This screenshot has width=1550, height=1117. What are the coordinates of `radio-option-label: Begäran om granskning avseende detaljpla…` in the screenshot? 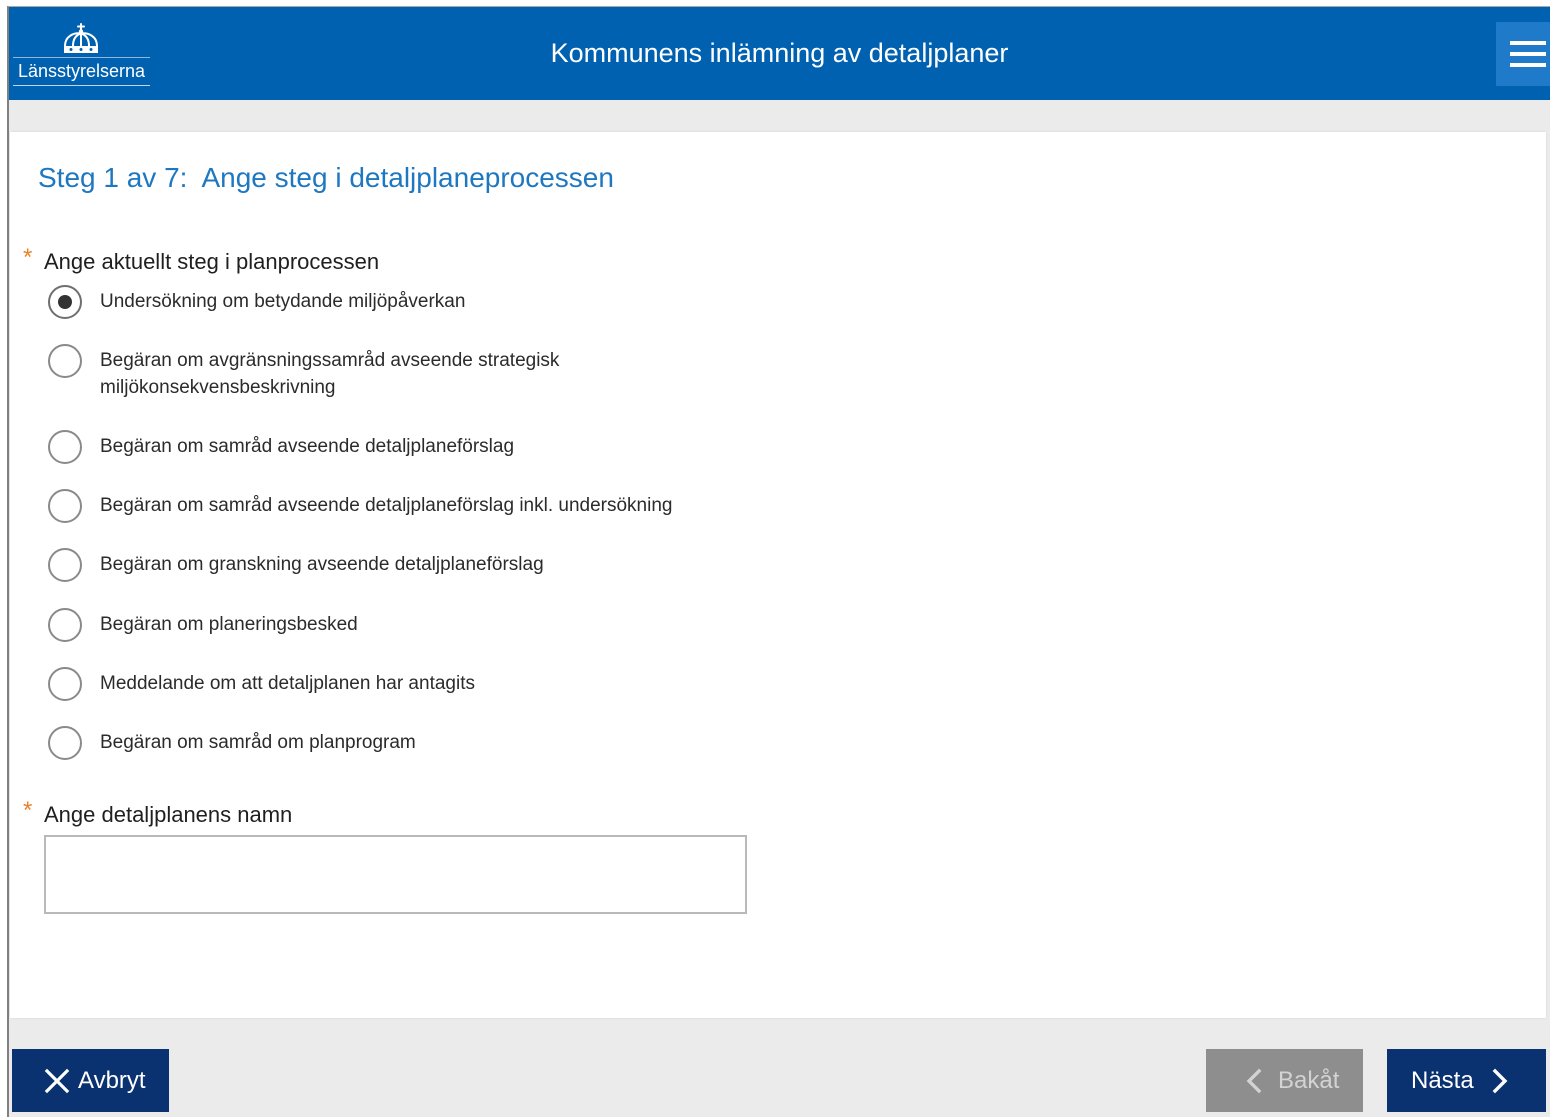 It's located at (322, 563).